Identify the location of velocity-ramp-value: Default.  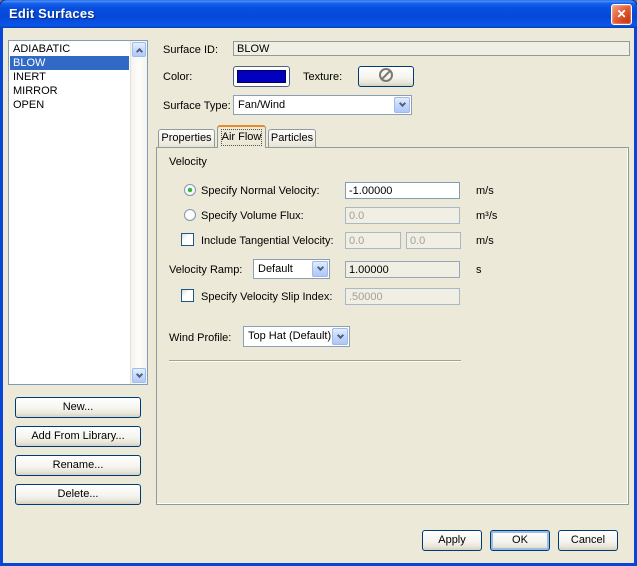
(275, 269).